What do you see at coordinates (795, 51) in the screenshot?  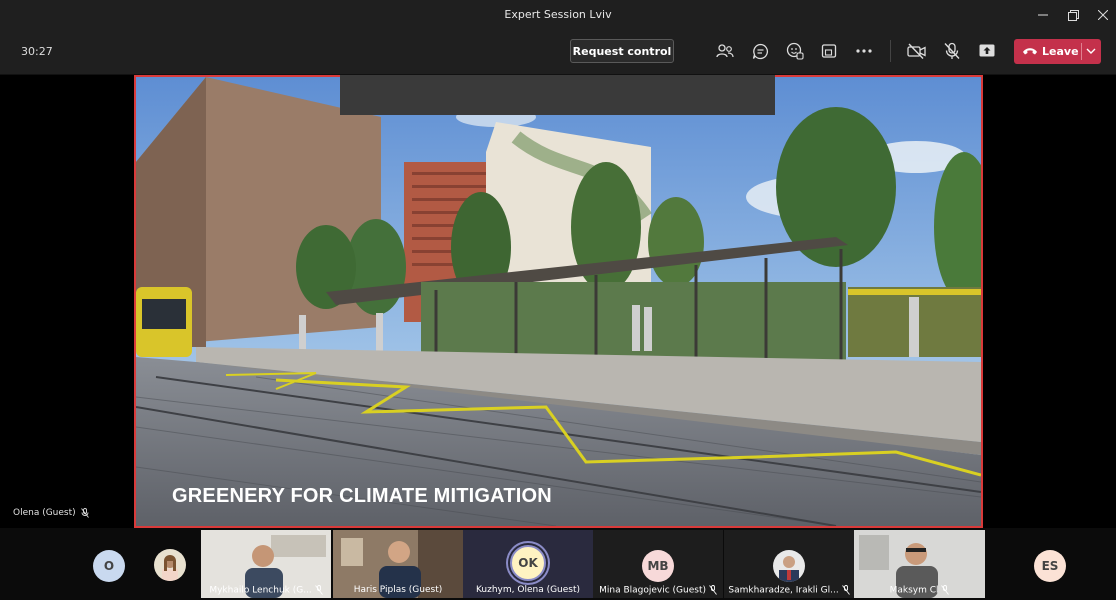 I see `reactions-icon` at bounding box center [795, 51].